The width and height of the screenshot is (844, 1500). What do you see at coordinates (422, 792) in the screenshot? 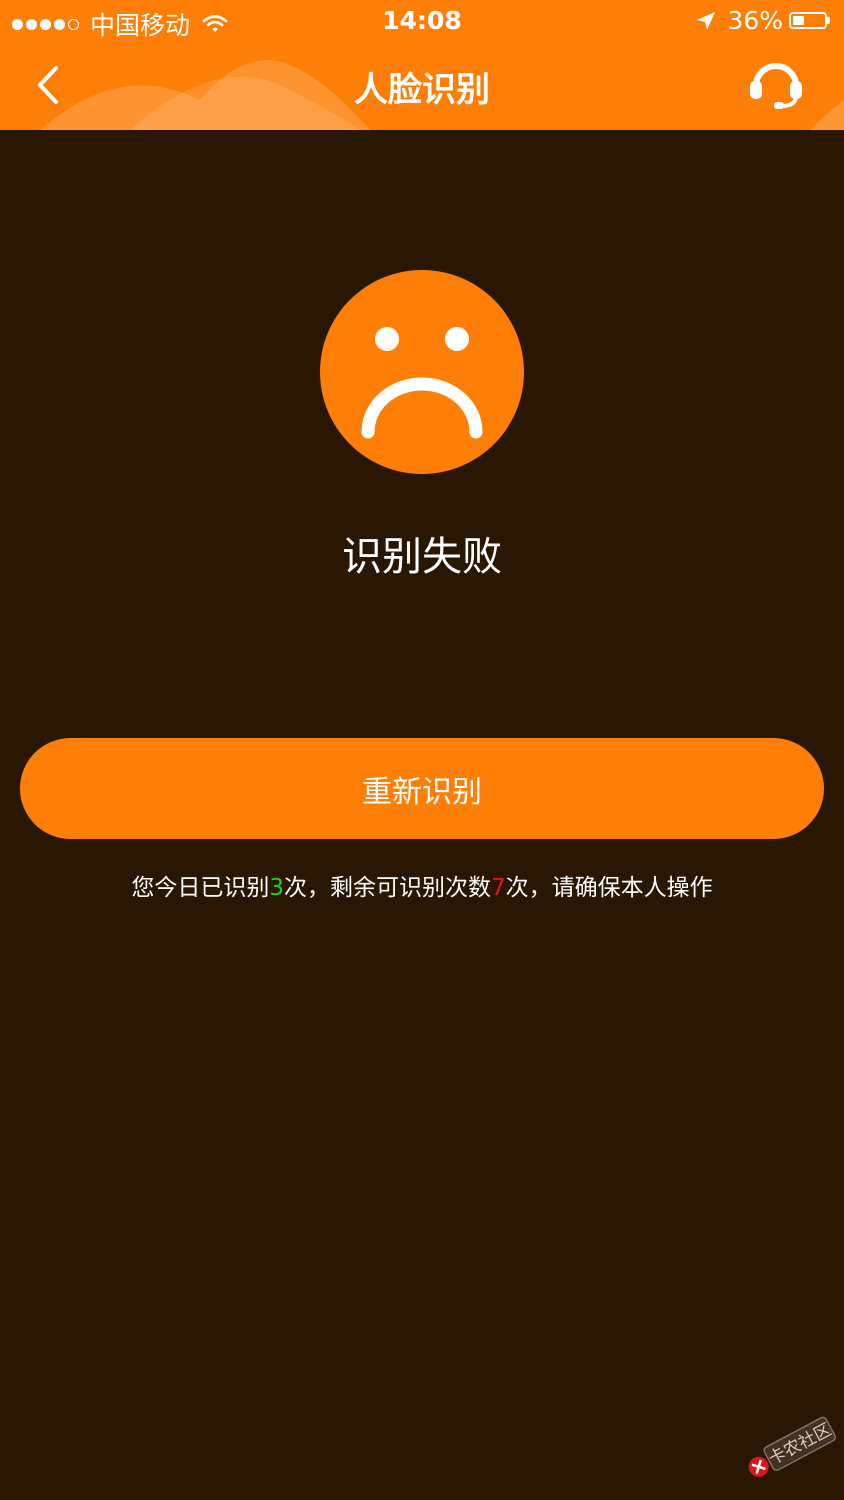
I see `retry-button-label: 重新识别` at bounding box center [422, 792].